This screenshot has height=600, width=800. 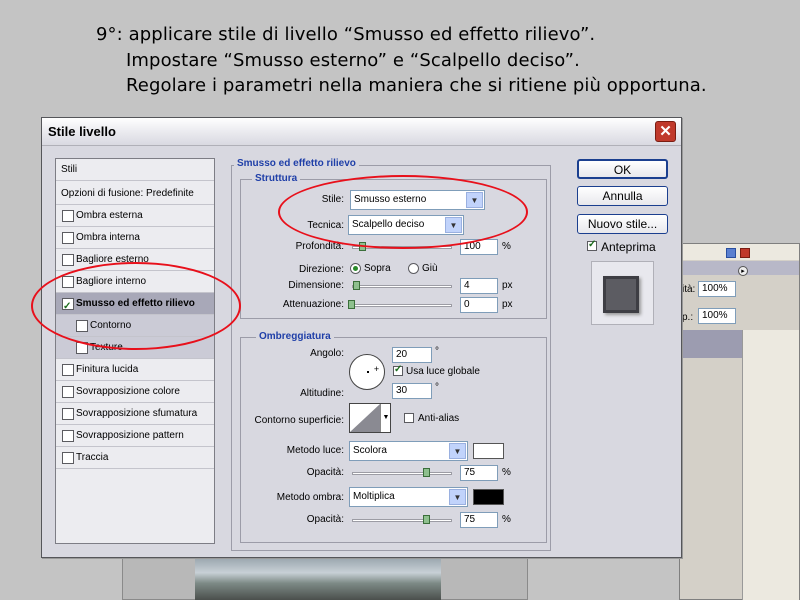 What do you see at coordinates (402, 305) in the screenshot?
I see `soften-slider-track` at bounding box center [402, 305].